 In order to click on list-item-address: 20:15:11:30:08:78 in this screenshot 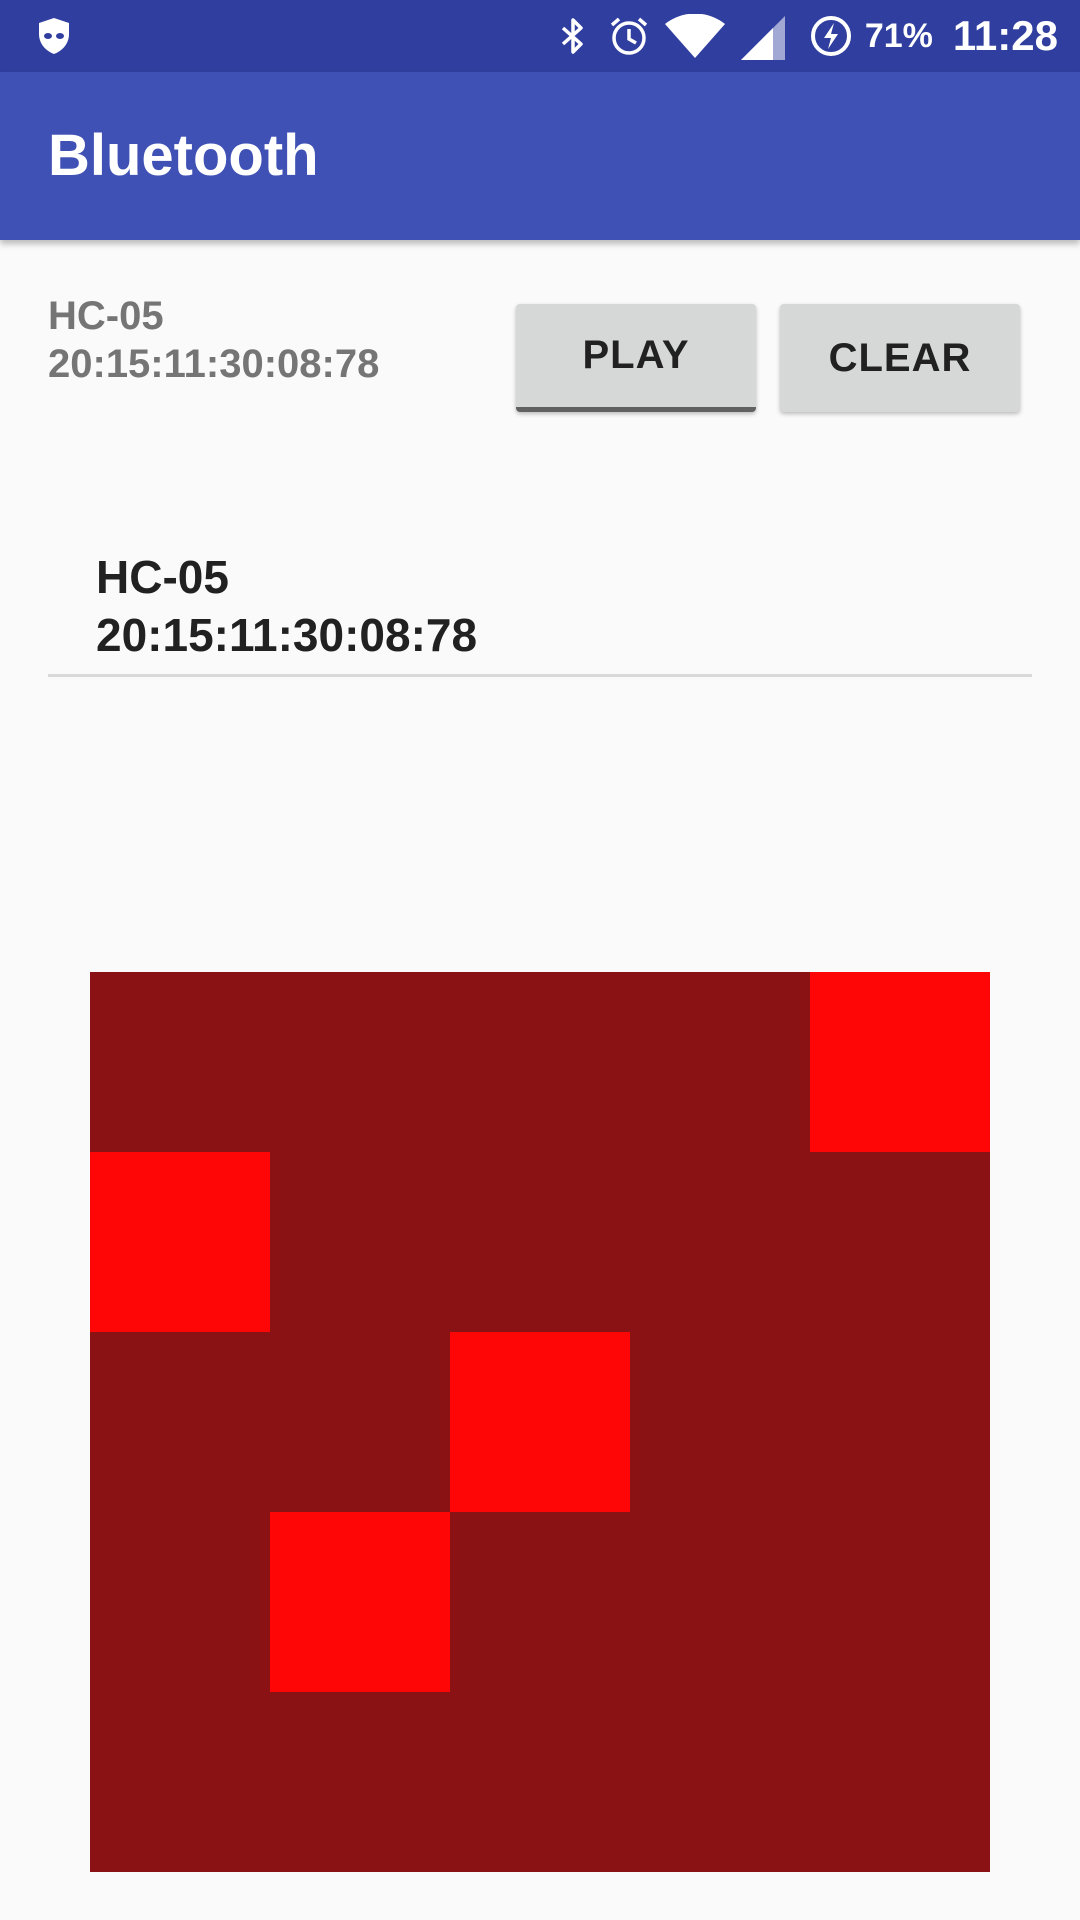, I will do `click(287, 635)`.